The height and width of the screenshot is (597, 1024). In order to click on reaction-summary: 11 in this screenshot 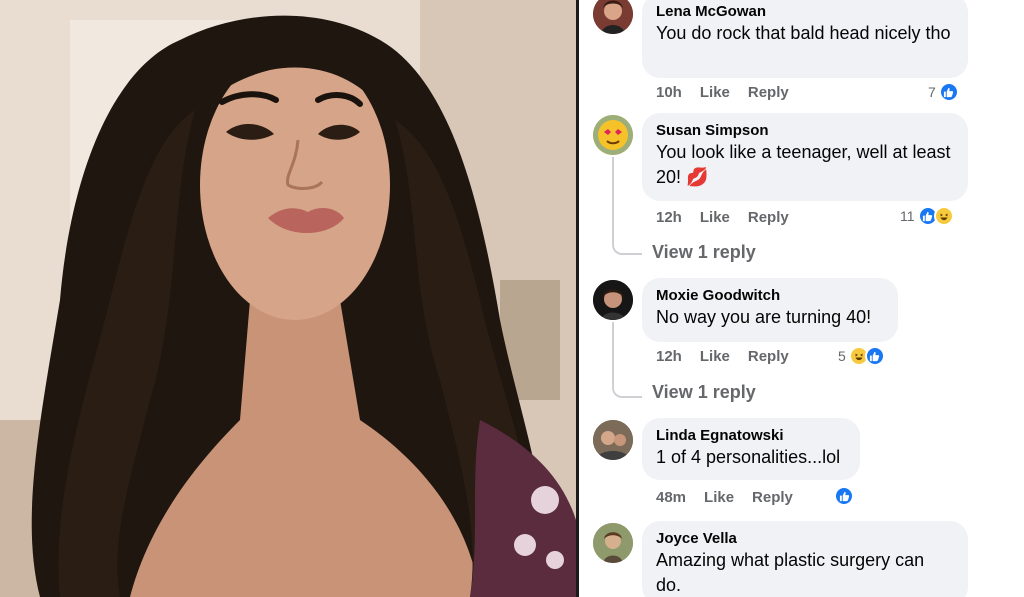, I will do `click(927, 216)`.